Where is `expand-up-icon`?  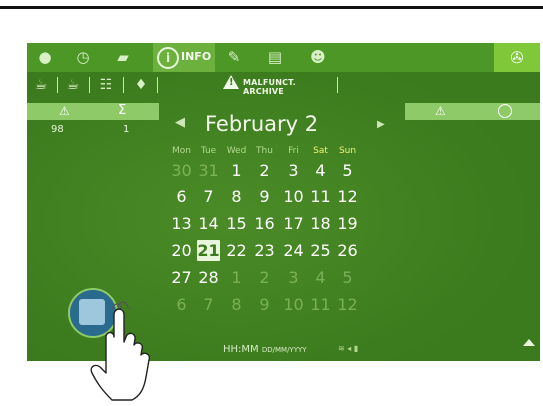 expand-up-icon is located at coordinates (529, 342).